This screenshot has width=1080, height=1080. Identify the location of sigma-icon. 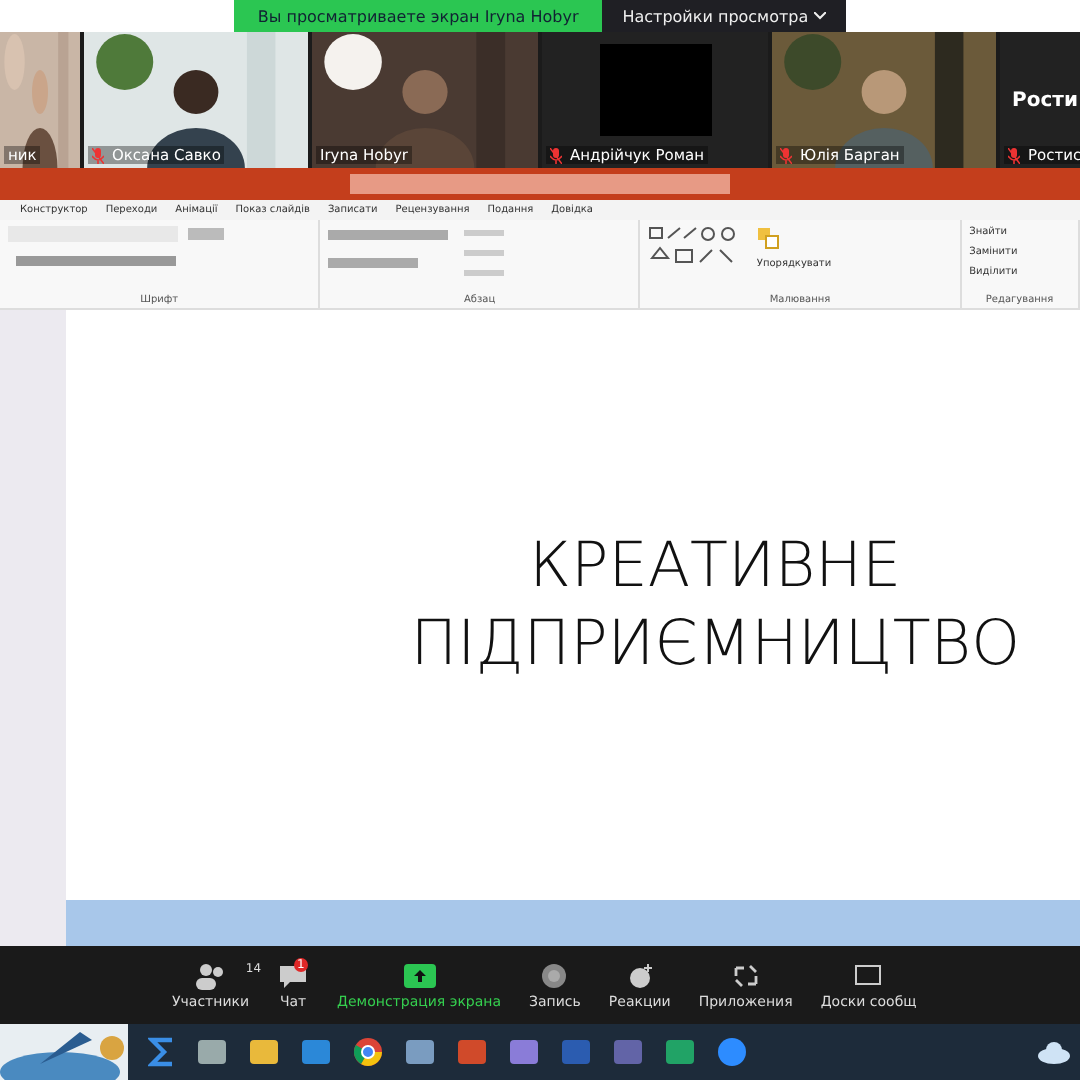
(162, 1052).